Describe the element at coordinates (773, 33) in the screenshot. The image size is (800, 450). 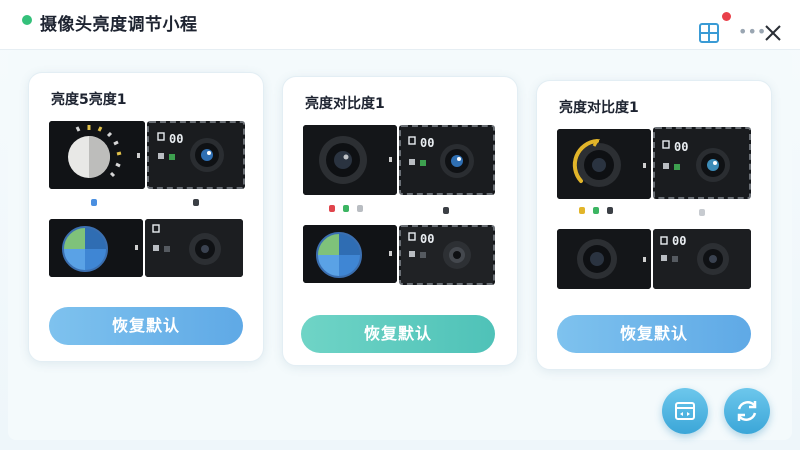
I see `close-icon` at that location.